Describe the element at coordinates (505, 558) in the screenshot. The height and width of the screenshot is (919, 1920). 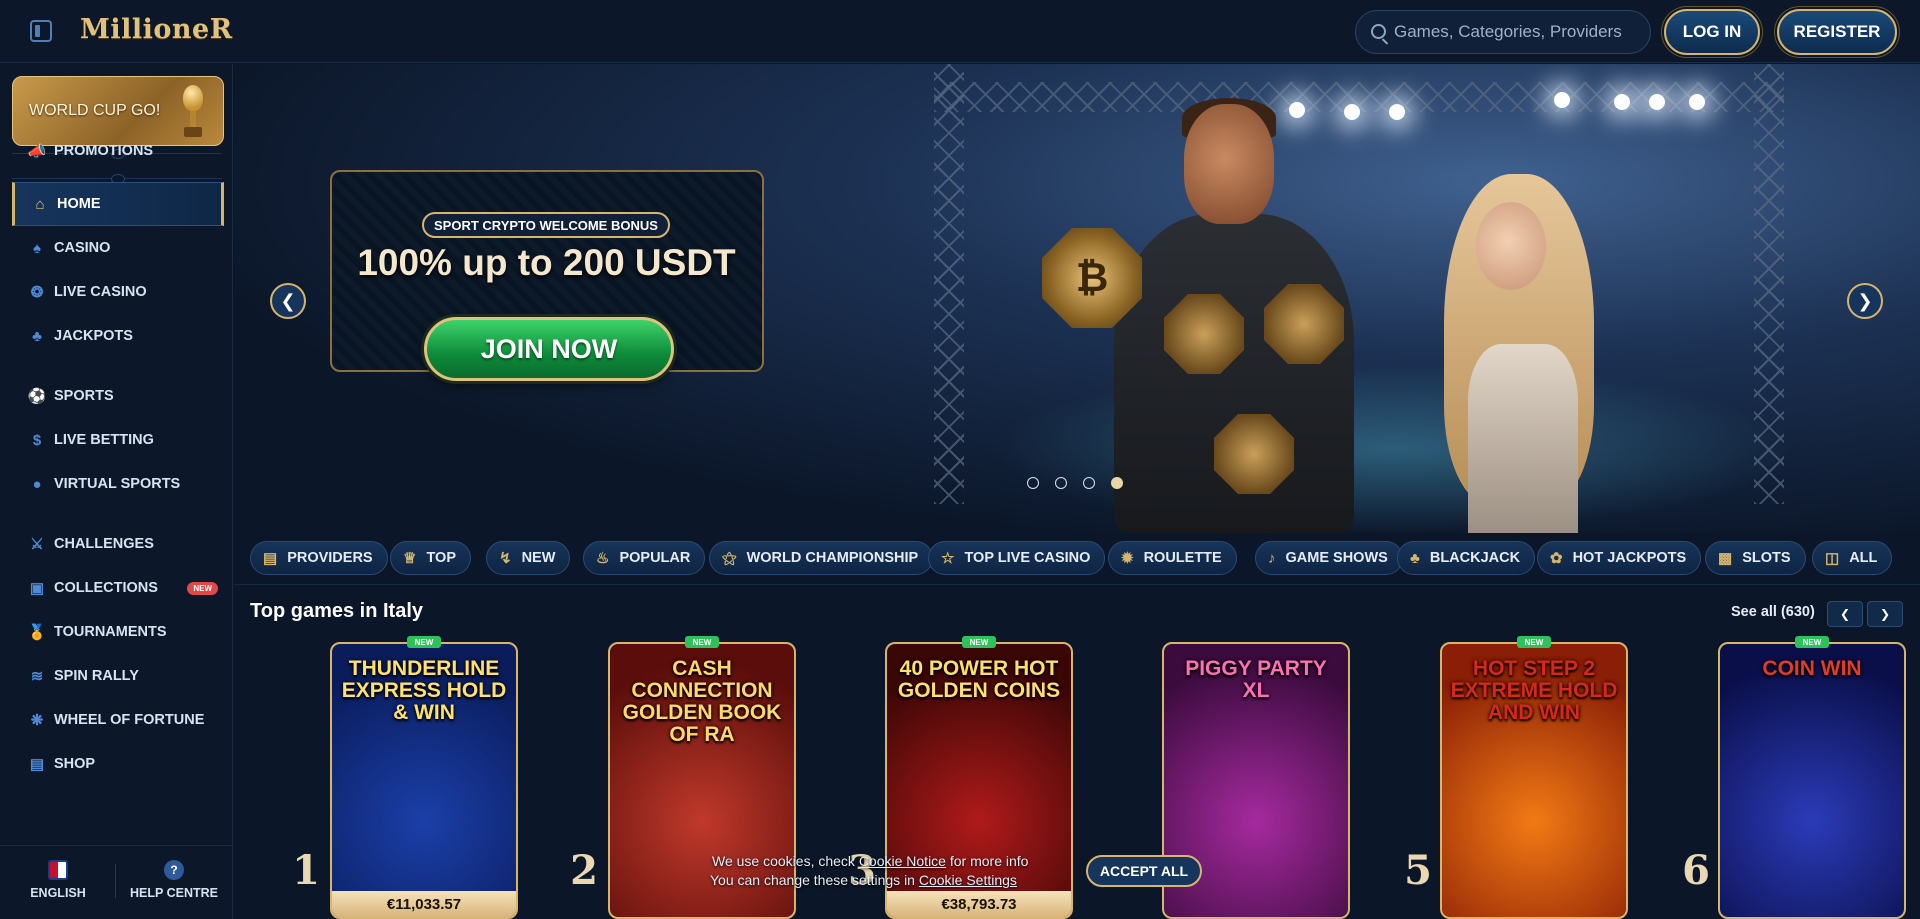
I see `lightning-icon: ↯` at that location.